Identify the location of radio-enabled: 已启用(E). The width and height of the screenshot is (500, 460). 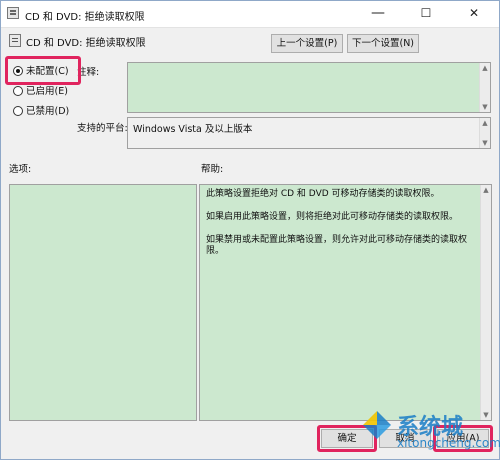
(40, 91).